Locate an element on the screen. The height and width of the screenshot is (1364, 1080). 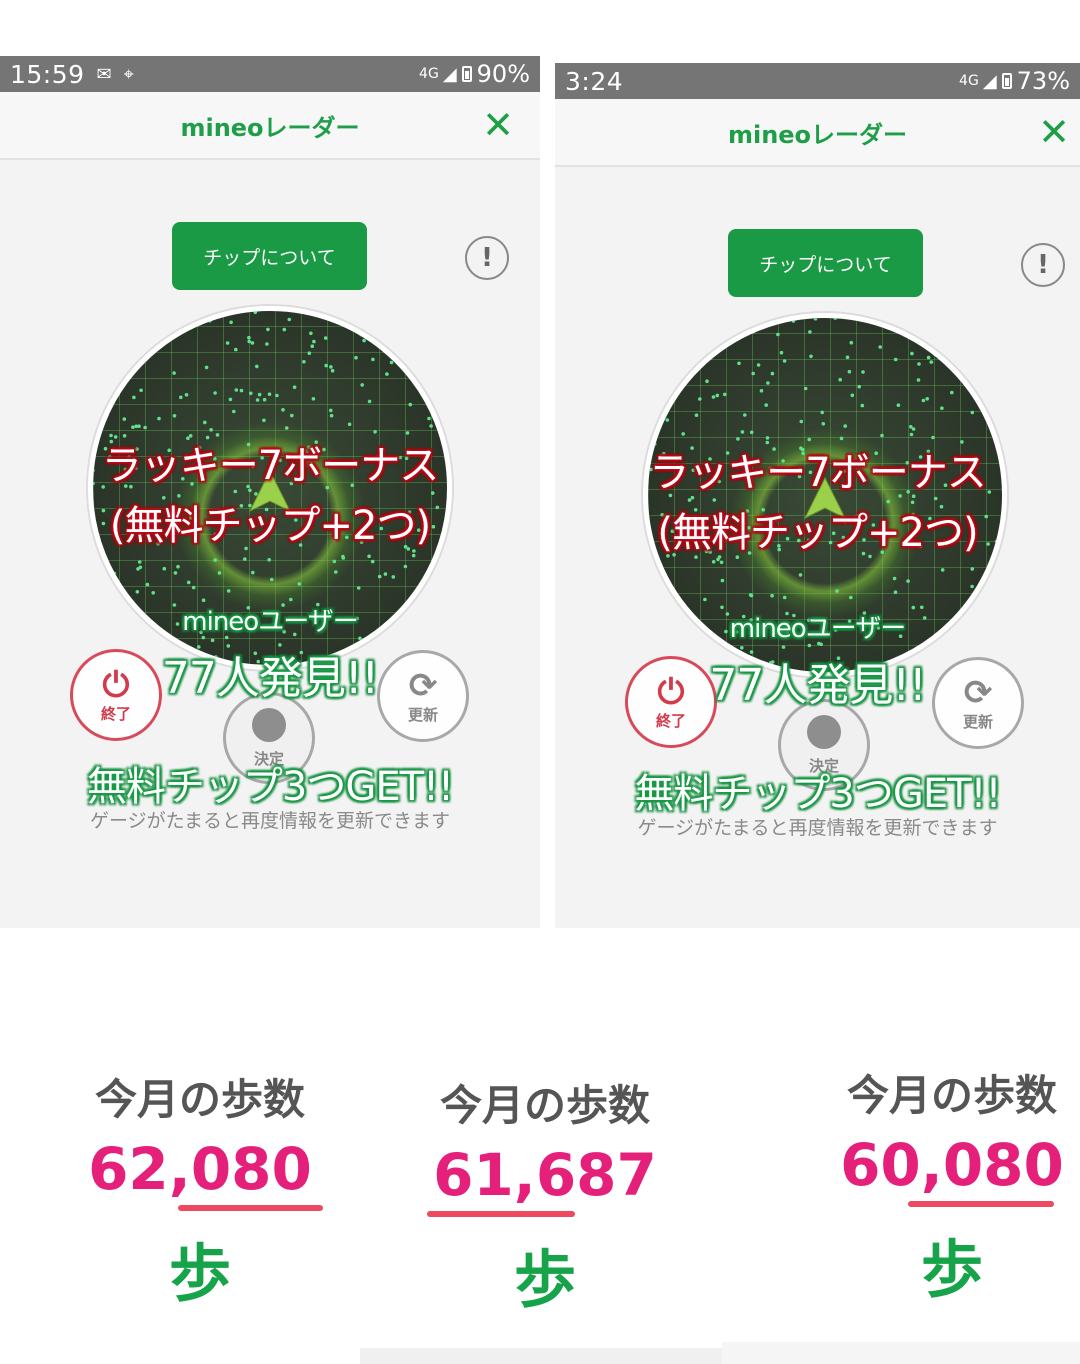
step-value: 61,687 is located at coordinates (545, 1175).